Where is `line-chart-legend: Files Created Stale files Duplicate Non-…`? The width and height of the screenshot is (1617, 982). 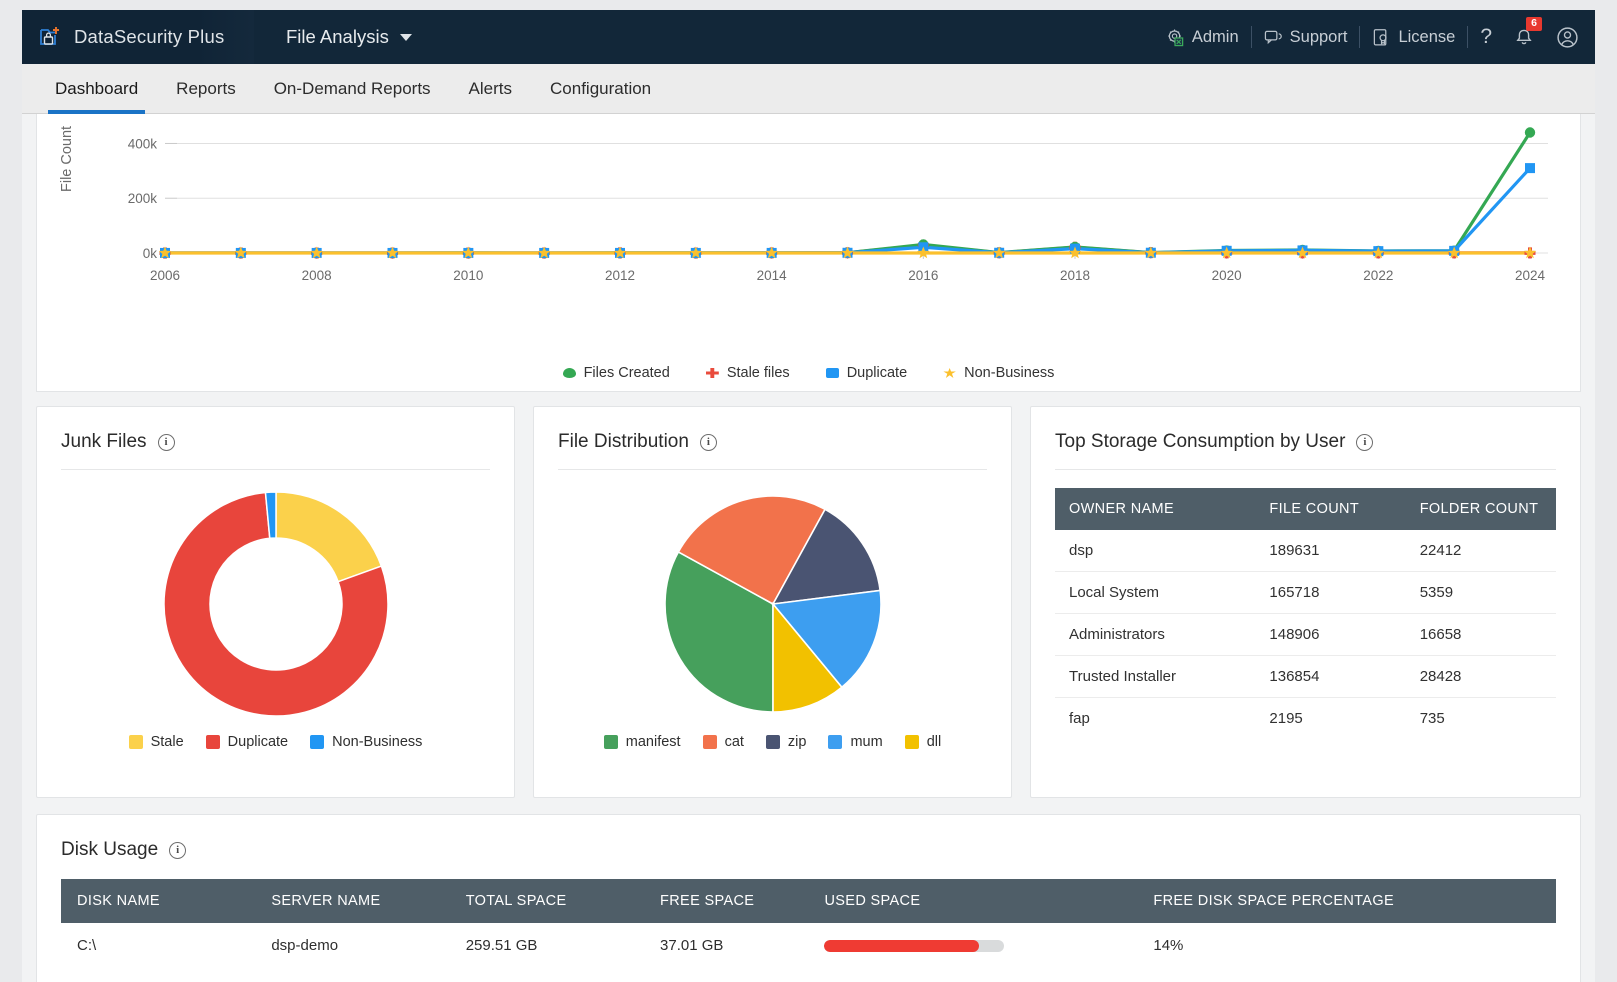 line-chart-legend: Files Created Stale files Duplicate Non-… is located at coordinates (808, 373).